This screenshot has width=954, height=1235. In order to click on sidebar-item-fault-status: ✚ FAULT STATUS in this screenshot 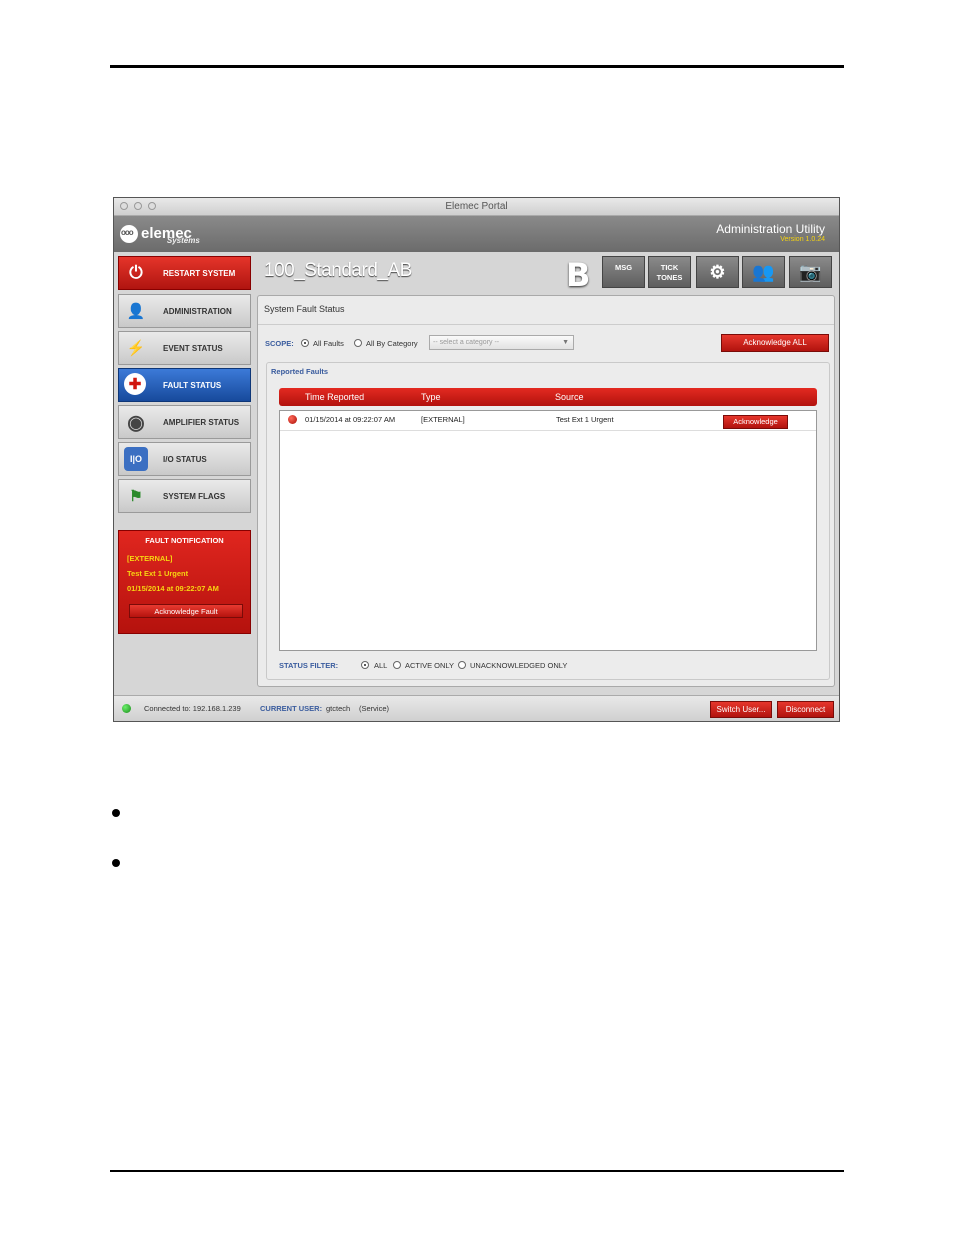, I will do `click(184, 385)`.